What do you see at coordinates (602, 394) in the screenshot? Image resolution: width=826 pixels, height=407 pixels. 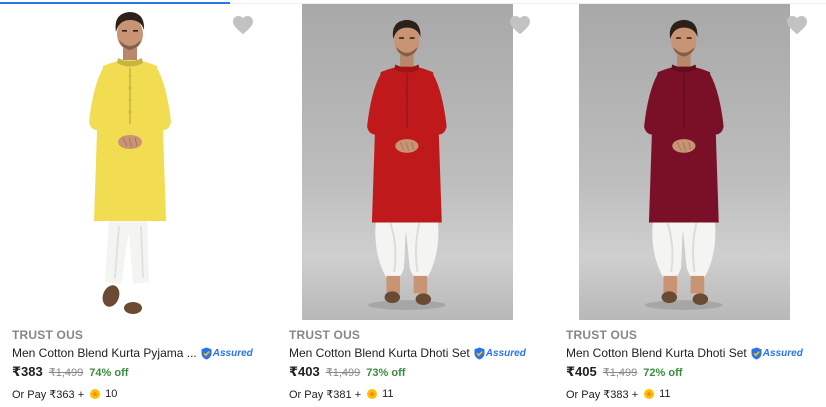 I see `pay-with-coins-text: Or Pay ₹383 +` at bounding box center [602, 394].